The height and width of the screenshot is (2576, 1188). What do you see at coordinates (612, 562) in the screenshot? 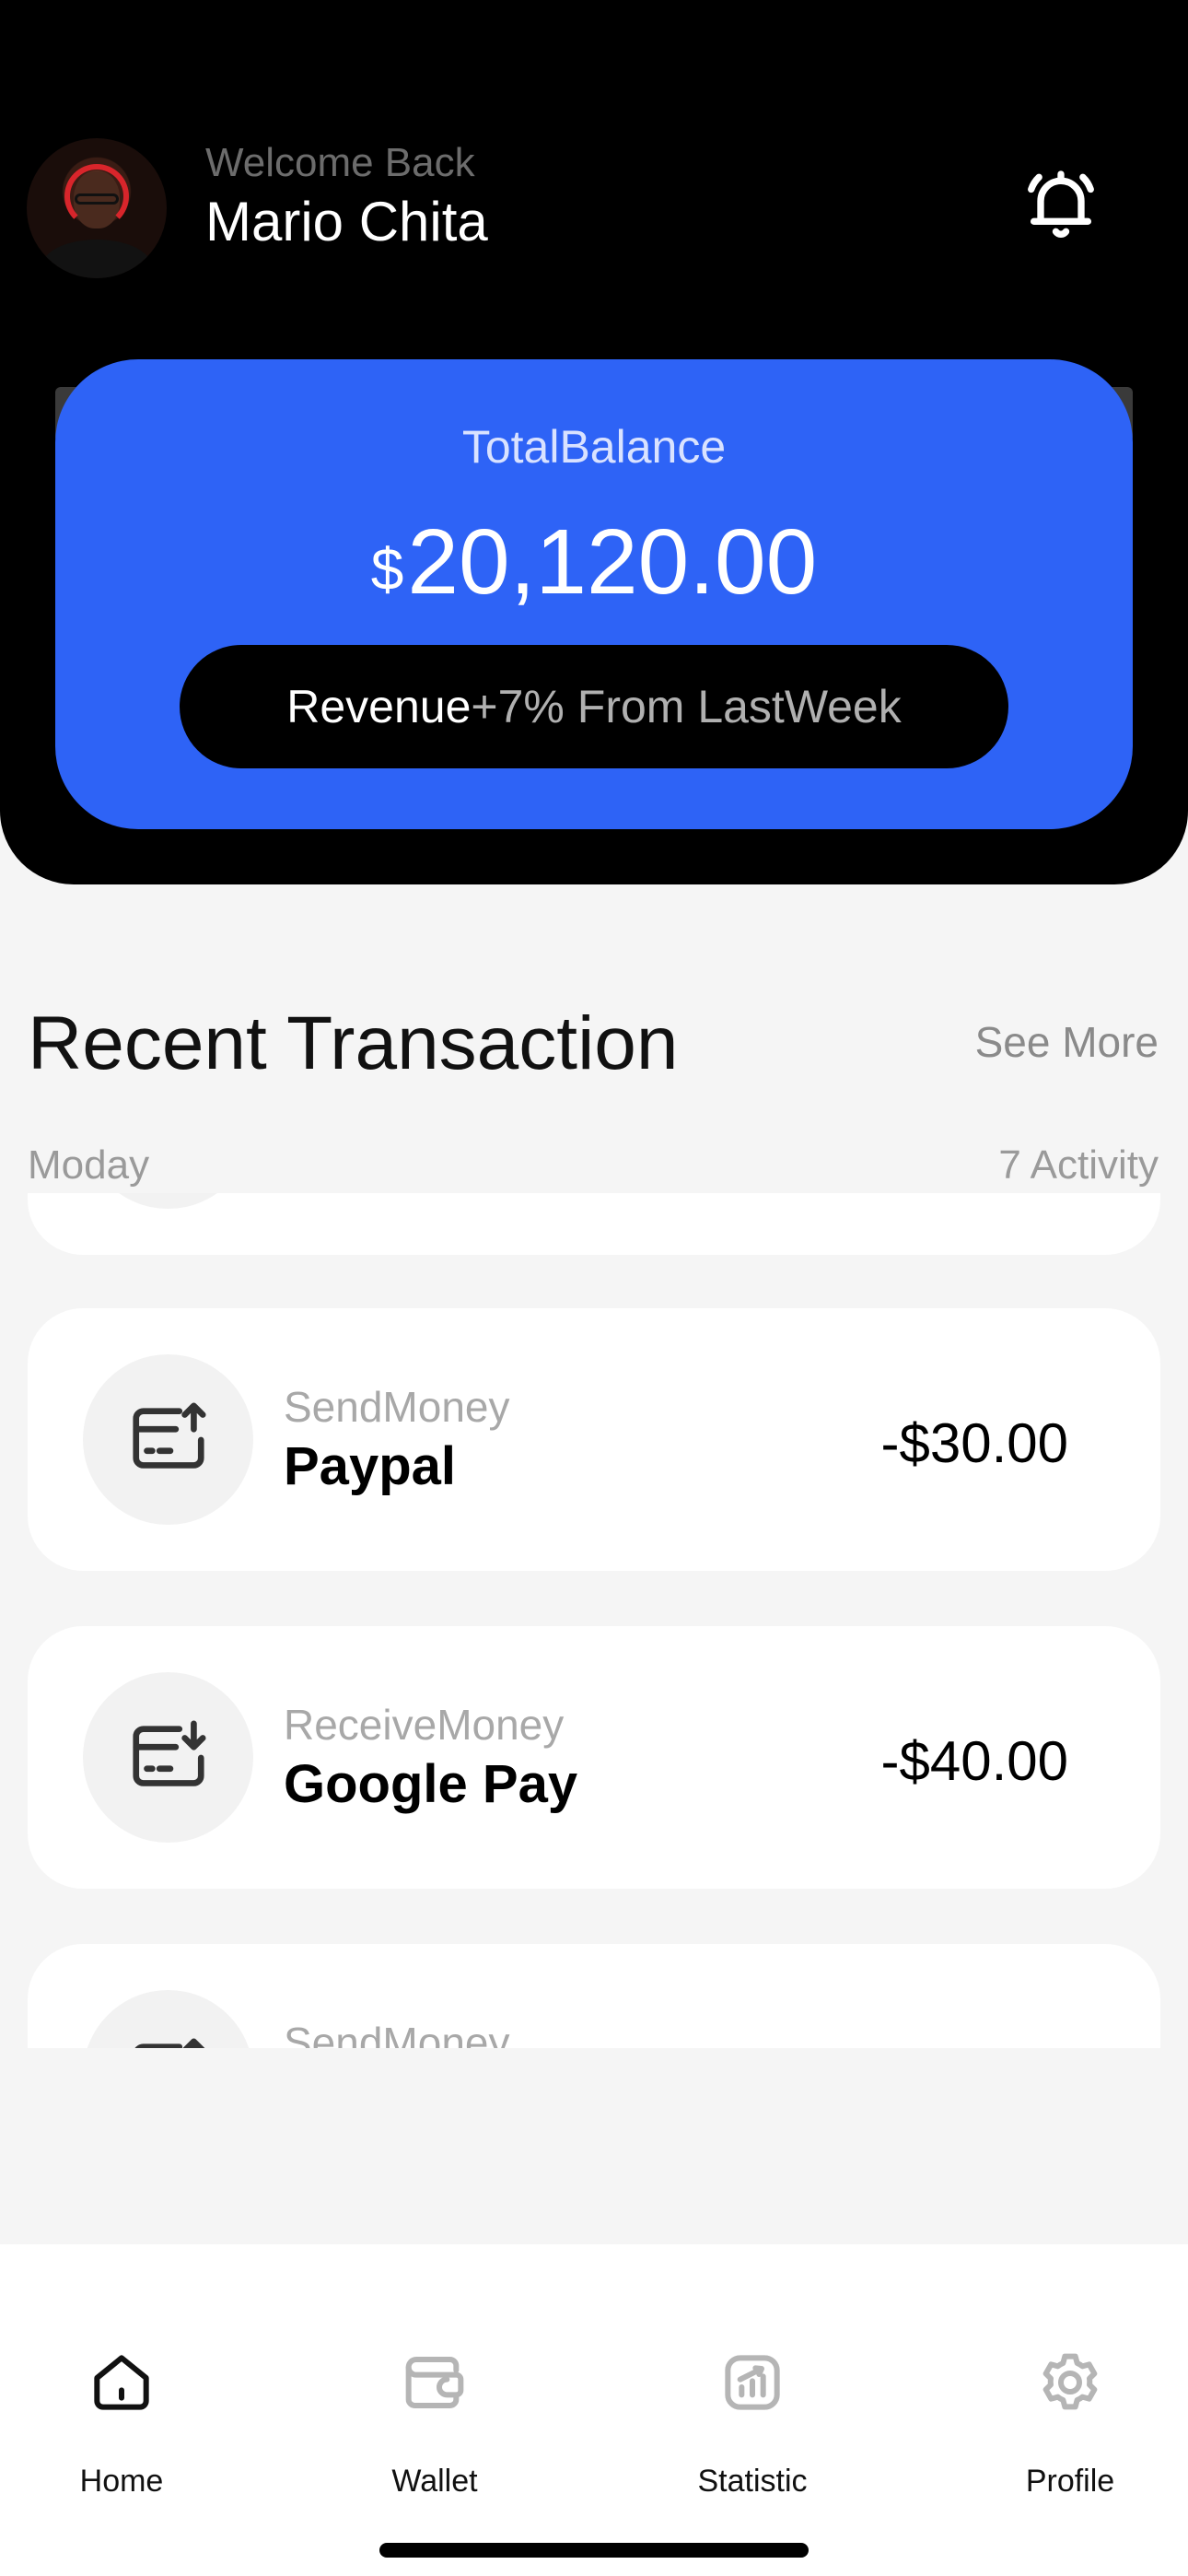
I see `balance-value: 20,120.00` at bounding box center [612, 562].